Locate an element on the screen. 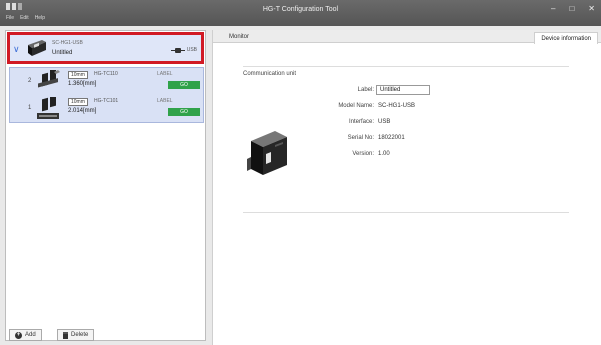  add-button-label: Add is located at coordinates (30, 335).